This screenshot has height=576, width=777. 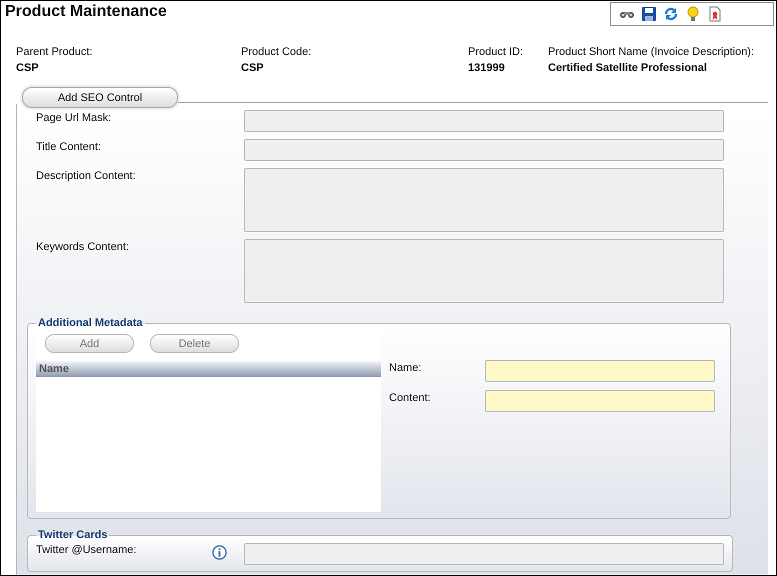 What do you see at coordinates (55, 52) in the screenshot?
I see `field-label: Parent Product:` at bounding box center [55, 52].